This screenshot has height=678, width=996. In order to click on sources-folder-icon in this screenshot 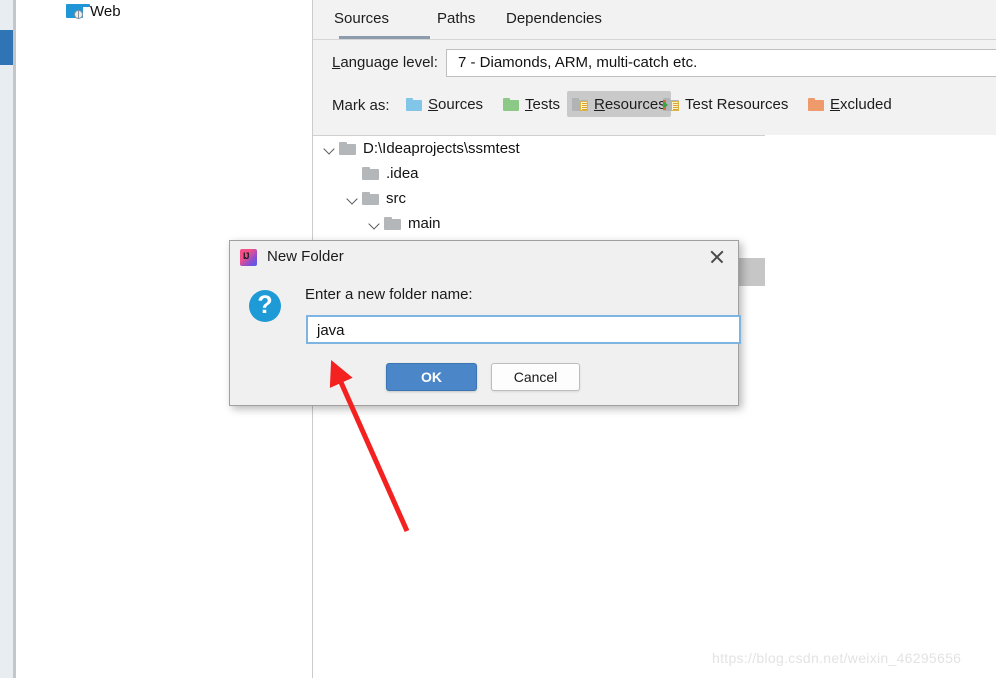, I will do `click(414, 104)`.